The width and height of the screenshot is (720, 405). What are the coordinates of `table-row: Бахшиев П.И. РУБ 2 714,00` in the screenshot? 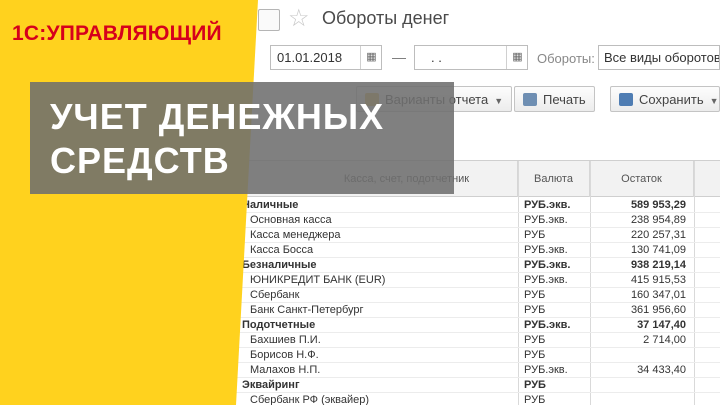 It's located at (478, 340).